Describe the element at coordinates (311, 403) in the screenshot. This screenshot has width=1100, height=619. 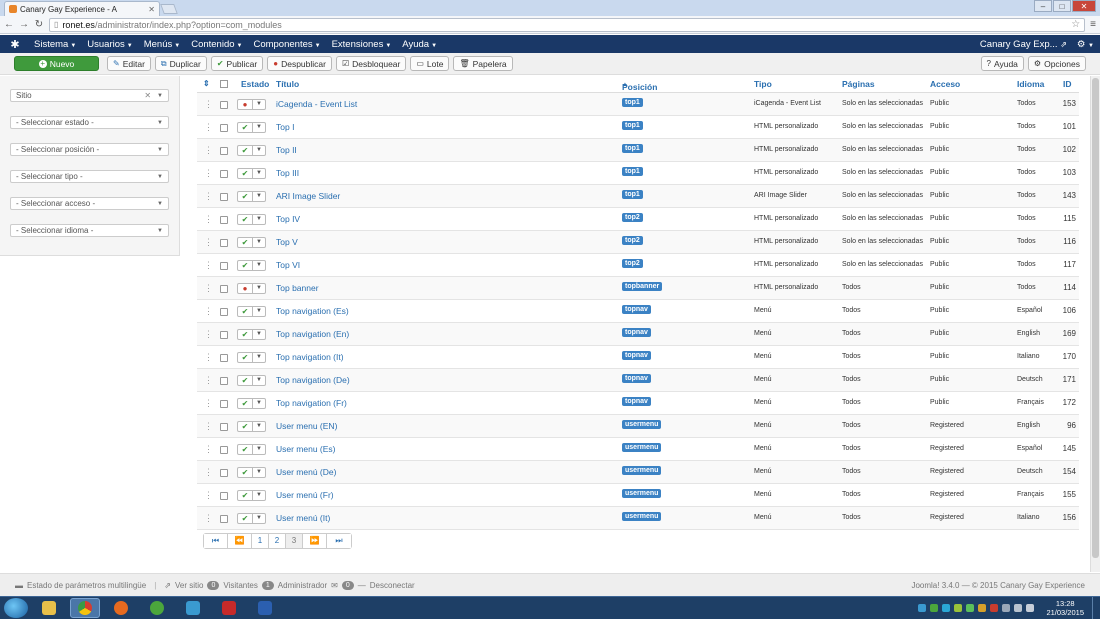
I see `module-title-link: Top navigation (Fr)` at that location.